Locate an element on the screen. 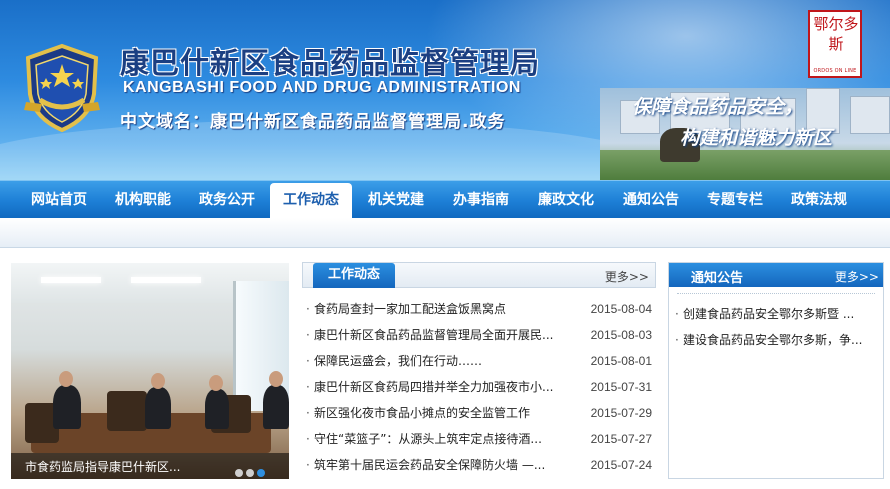 The width and height of the screenshot is (890, 489). notices-divider is located at coordinates (776, 293).